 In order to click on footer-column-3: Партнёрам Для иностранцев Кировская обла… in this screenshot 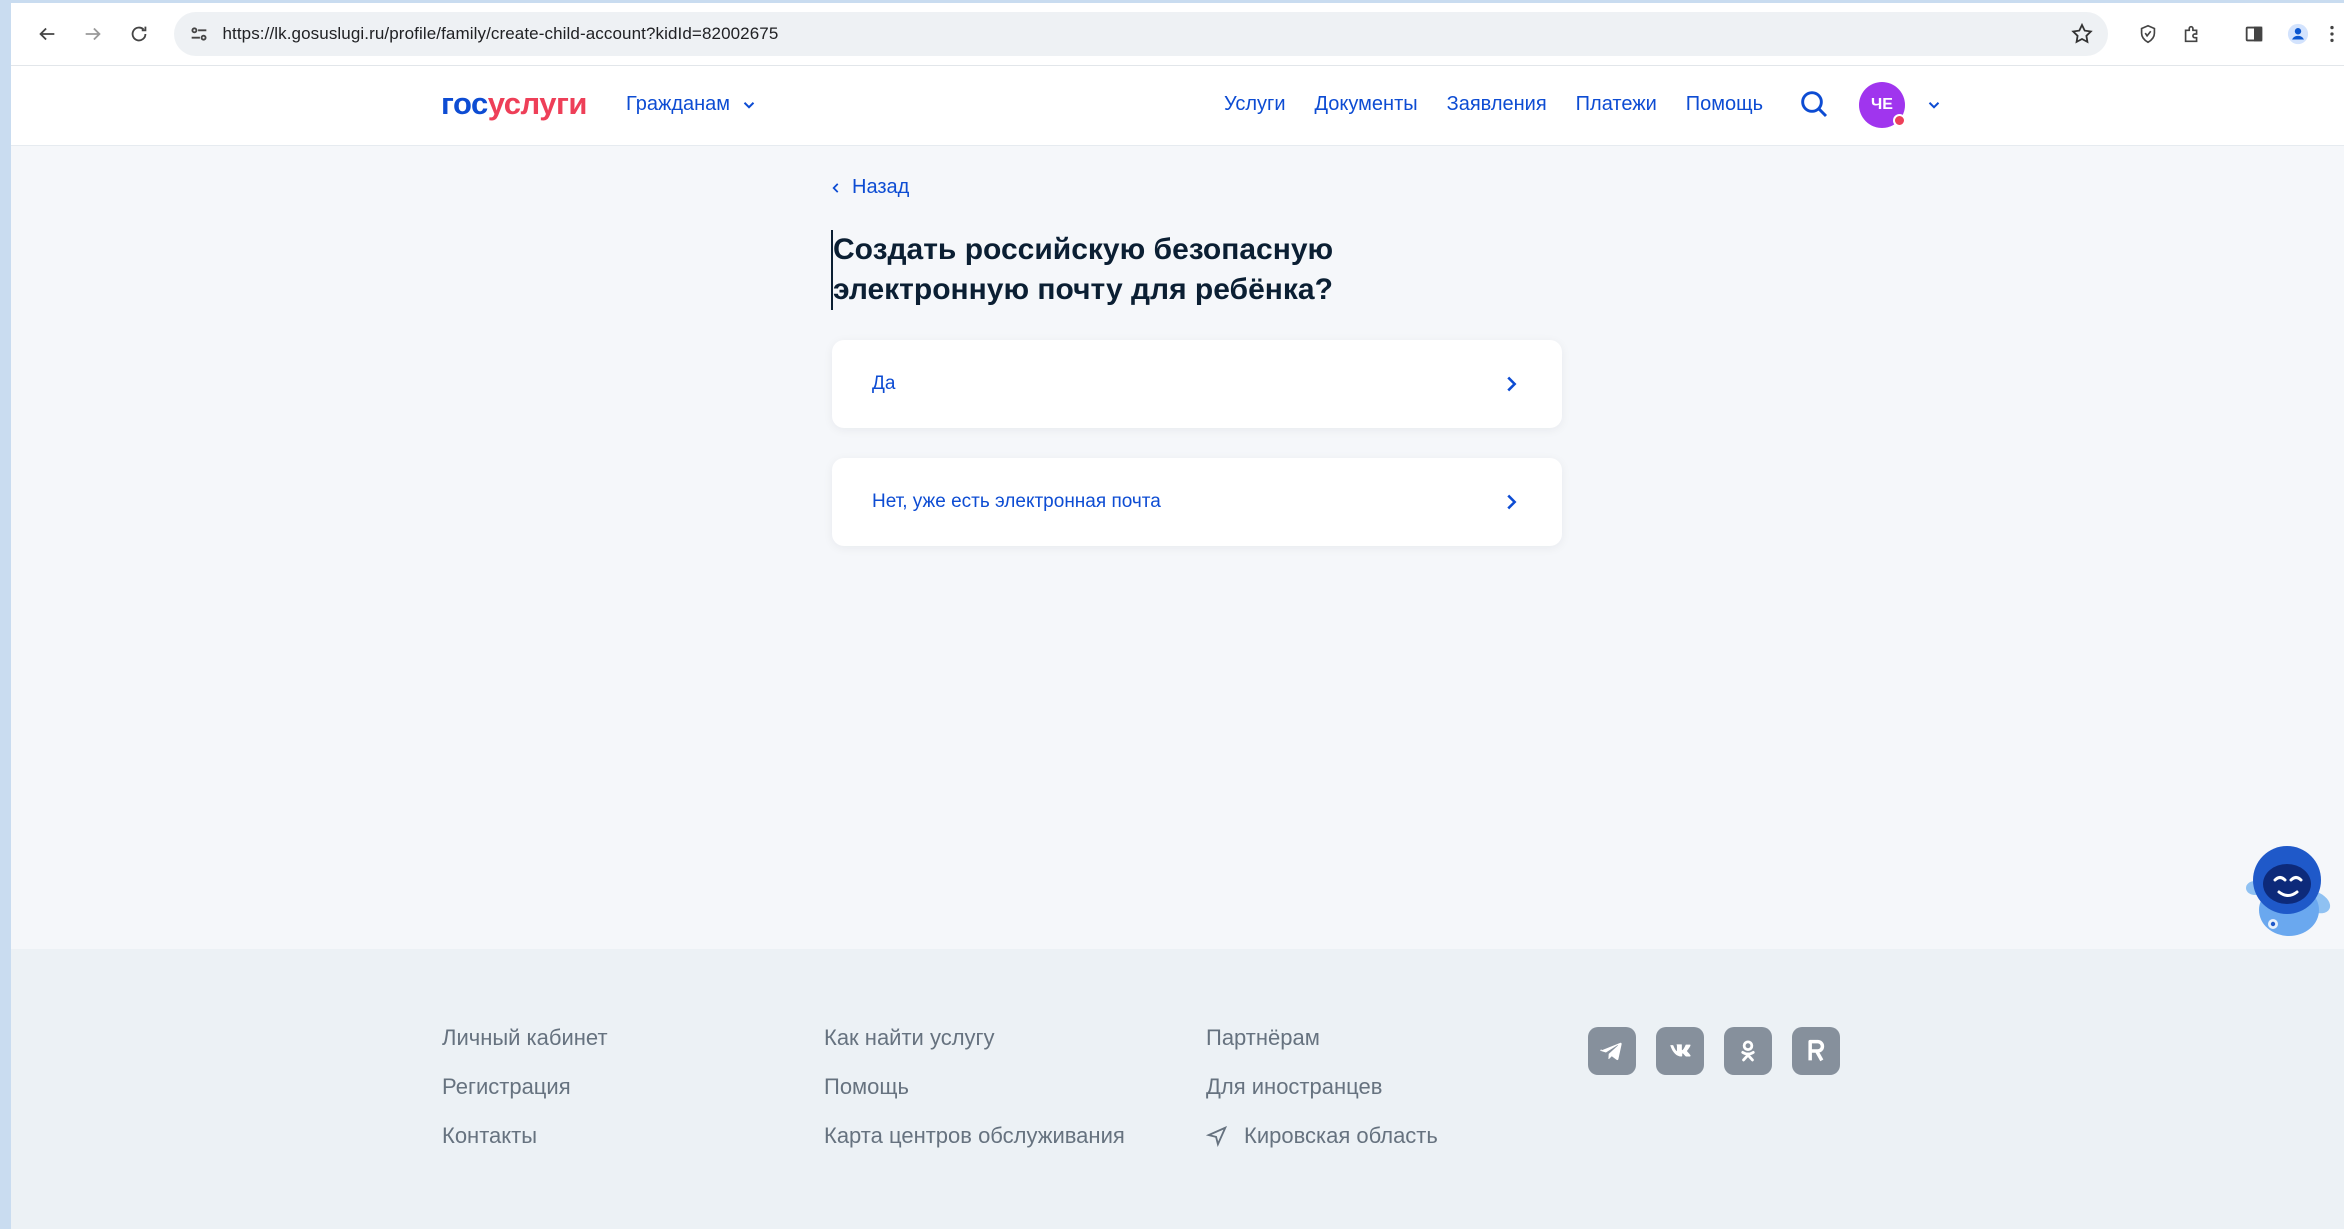, I will do `click(1322, 1086)`.